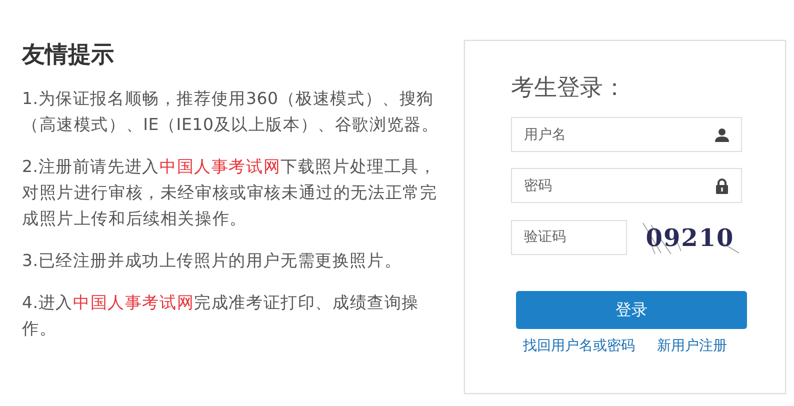  What do you see at coordinates (626, 185) in the screenshot?
I see `input-field: 密码` at bounding box center [626, 185].